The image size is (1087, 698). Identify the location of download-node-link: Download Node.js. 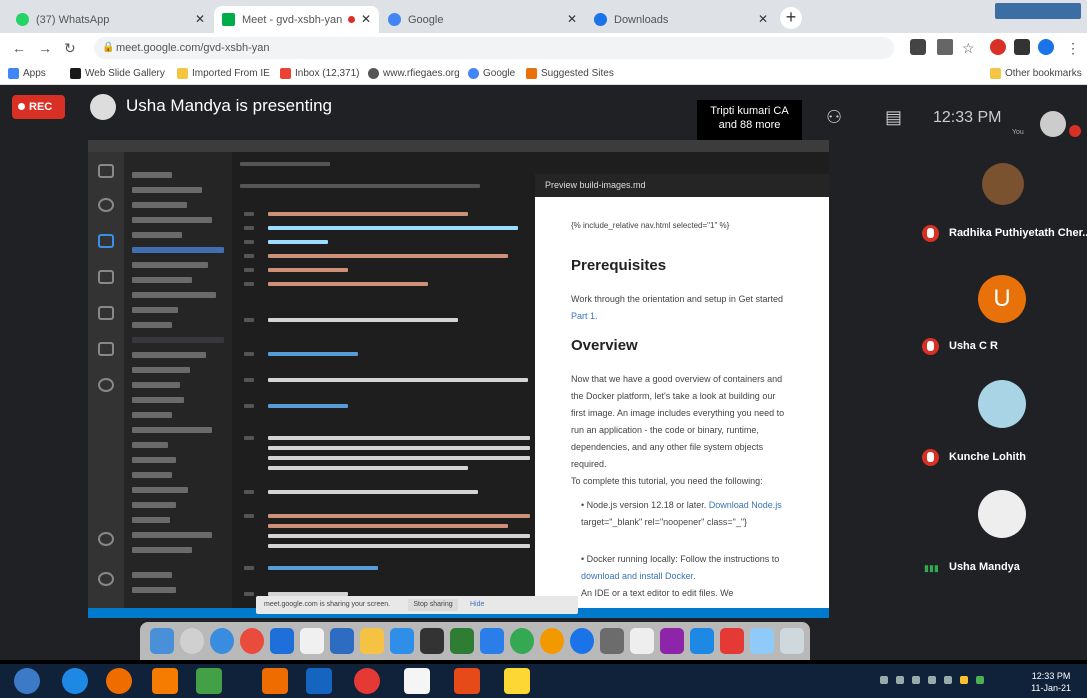
(745, 505).